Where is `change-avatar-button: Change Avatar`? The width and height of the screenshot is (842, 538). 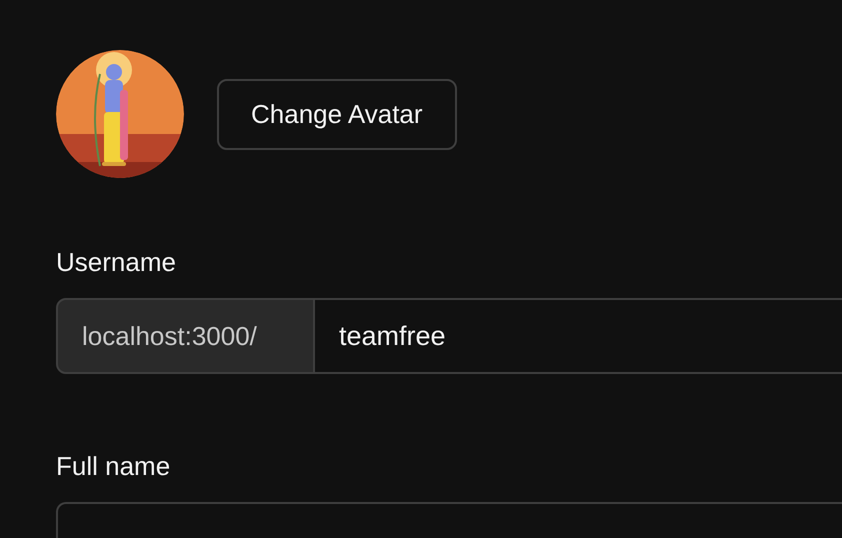 change-avatar-button: Change Avatar is located at coordinates (337, 114).